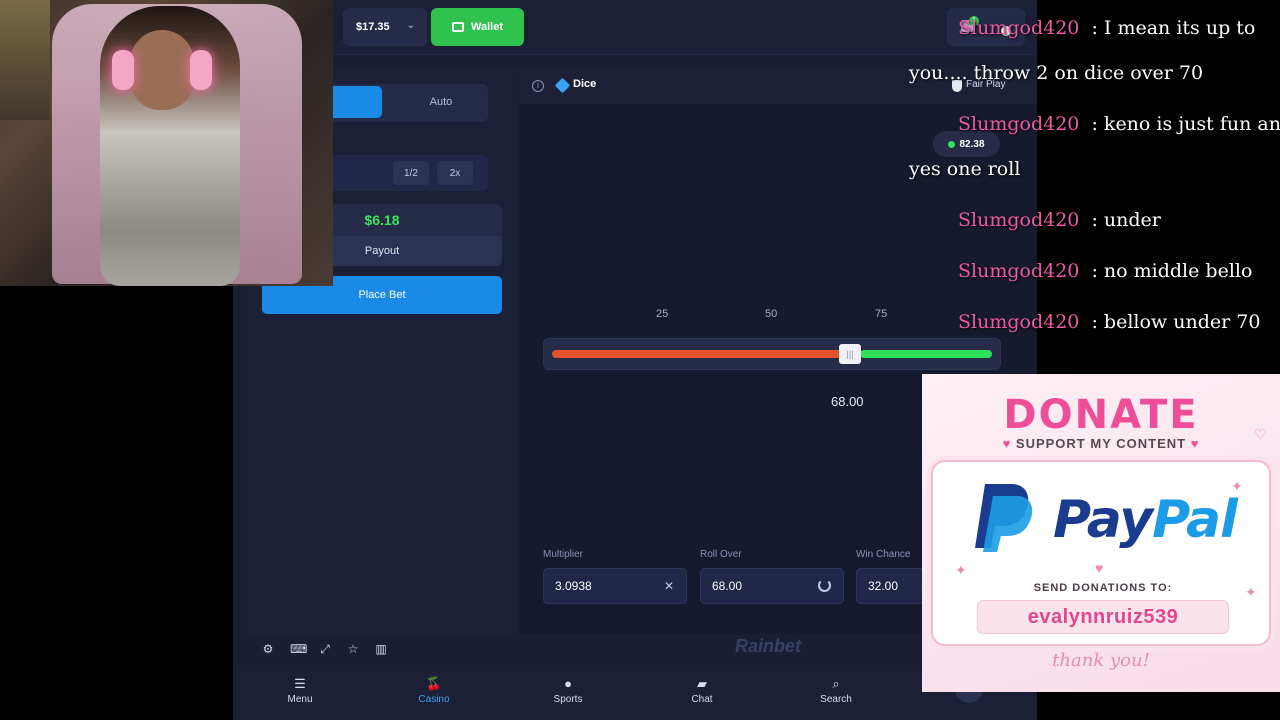 Image resolution: width=1280 pixels, height=720 pixels. I want to click on chat-message: Slumgod420 : I mean its up to, so click(1106, 28).